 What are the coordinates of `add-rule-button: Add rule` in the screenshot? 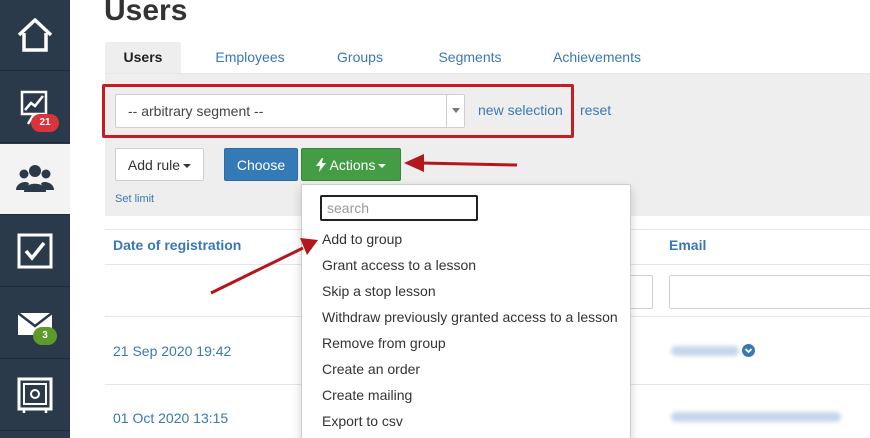 It's located at (159, 164).